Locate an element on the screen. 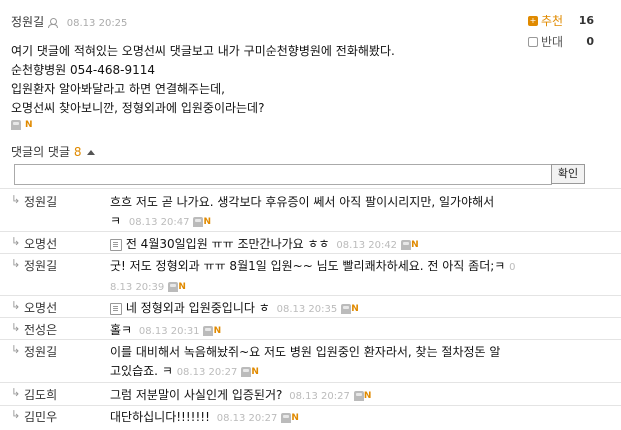 Image resolution: width=621 pixels, height=430 pixels. replies-label: 댓글의 댓글 is located at coordinates (41, 152).